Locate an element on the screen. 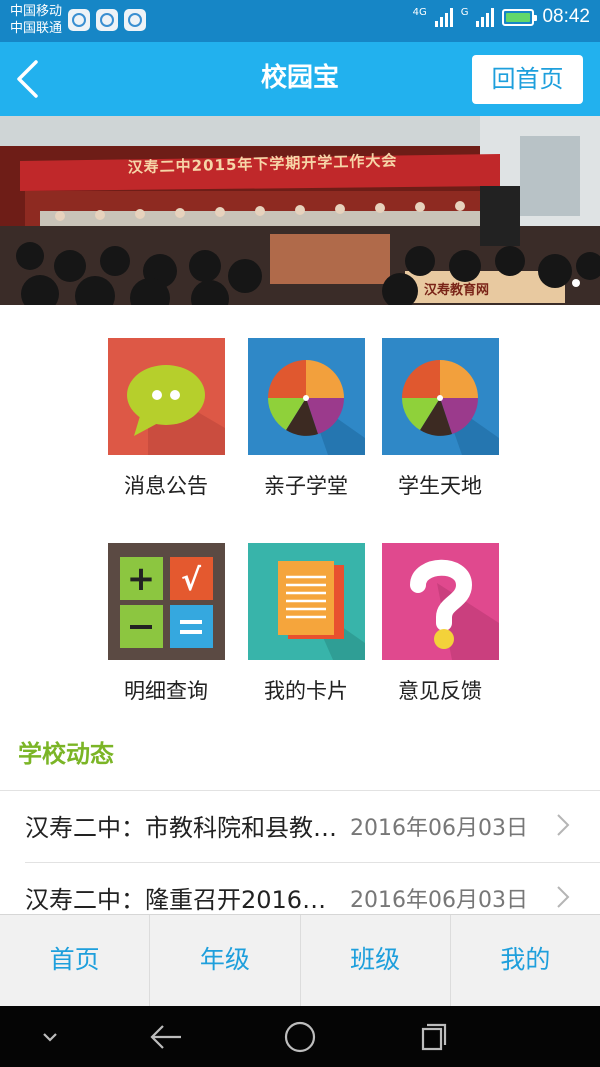  banner-watermark: 汉寿教育网 is located at coordinates (457, 290).